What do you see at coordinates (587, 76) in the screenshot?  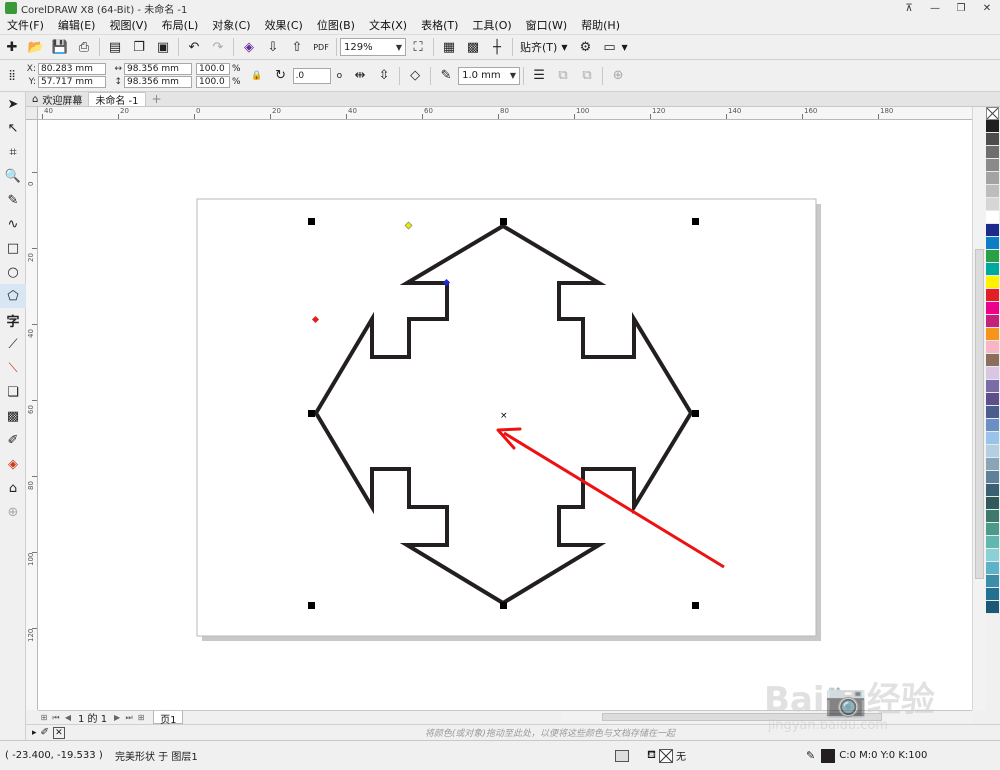 I see `to-back-icon: ⧉` at bounding box center [587, 76].